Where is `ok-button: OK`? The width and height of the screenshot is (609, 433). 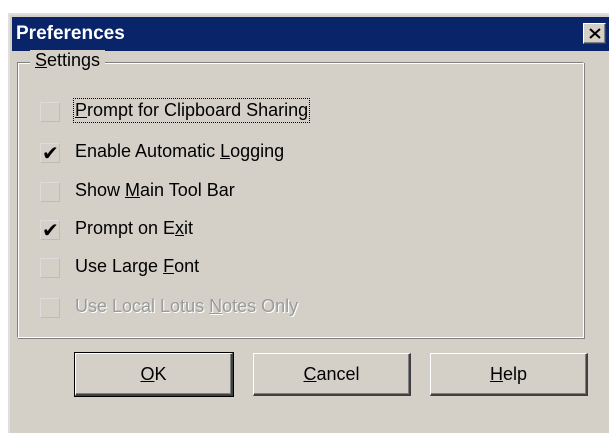 ok-button: OK is located at coordinates (154, 374).